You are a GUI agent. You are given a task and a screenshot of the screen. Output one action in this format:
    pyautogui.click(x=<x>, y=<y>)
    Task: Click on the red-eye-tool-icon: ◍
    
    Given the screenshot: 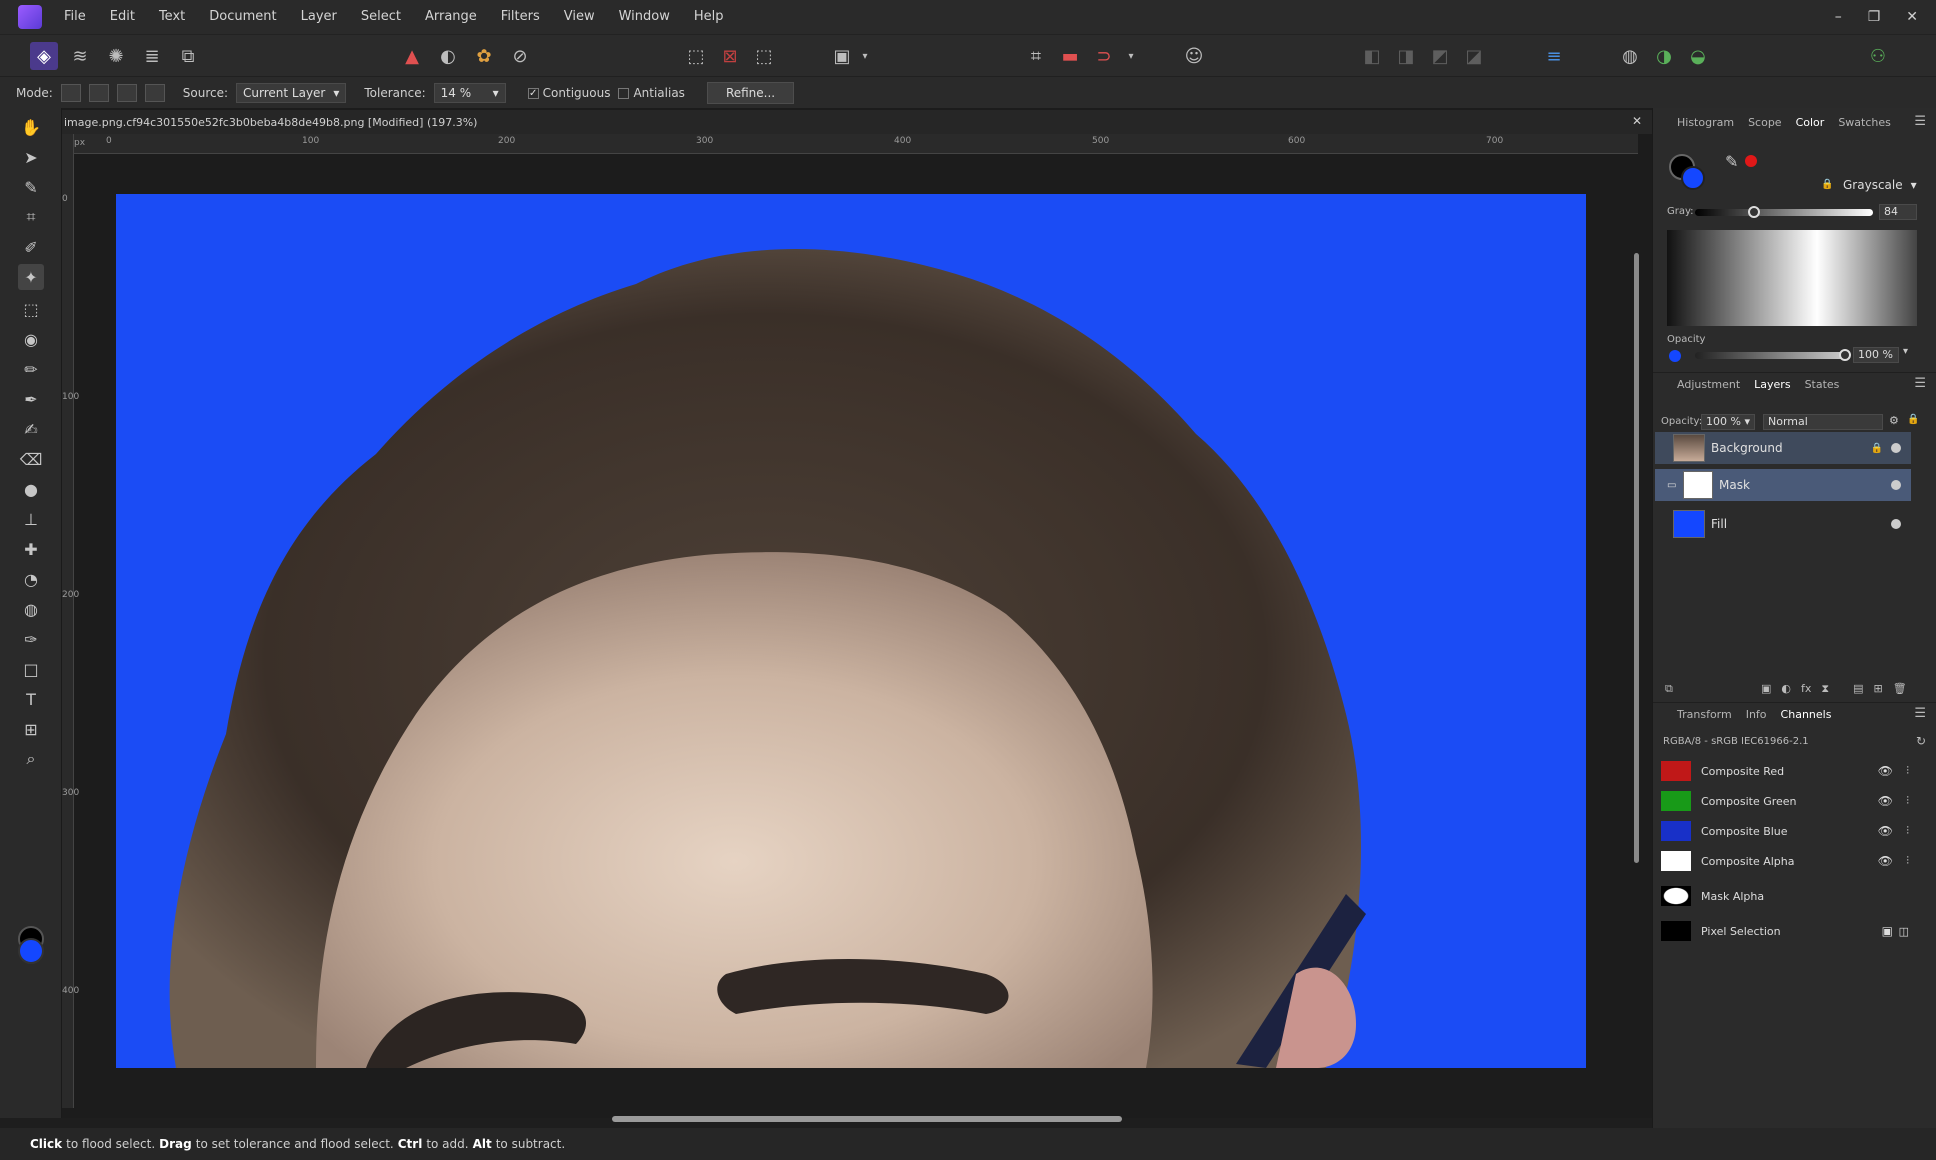 What is the action you would take?
    pyautogui.click(x=31, y=609)
    